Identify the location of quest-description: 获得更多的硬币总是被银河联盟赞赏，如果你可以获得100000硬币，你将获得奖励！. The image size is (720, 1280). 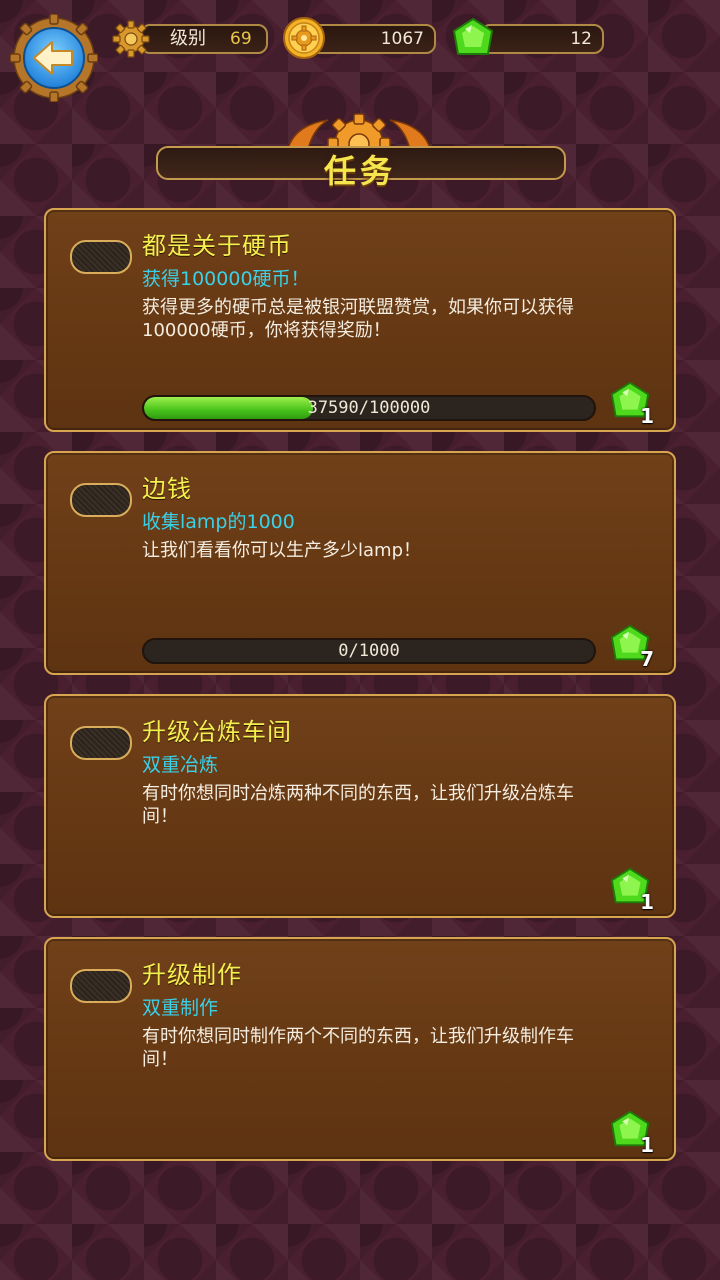
(358, 319).